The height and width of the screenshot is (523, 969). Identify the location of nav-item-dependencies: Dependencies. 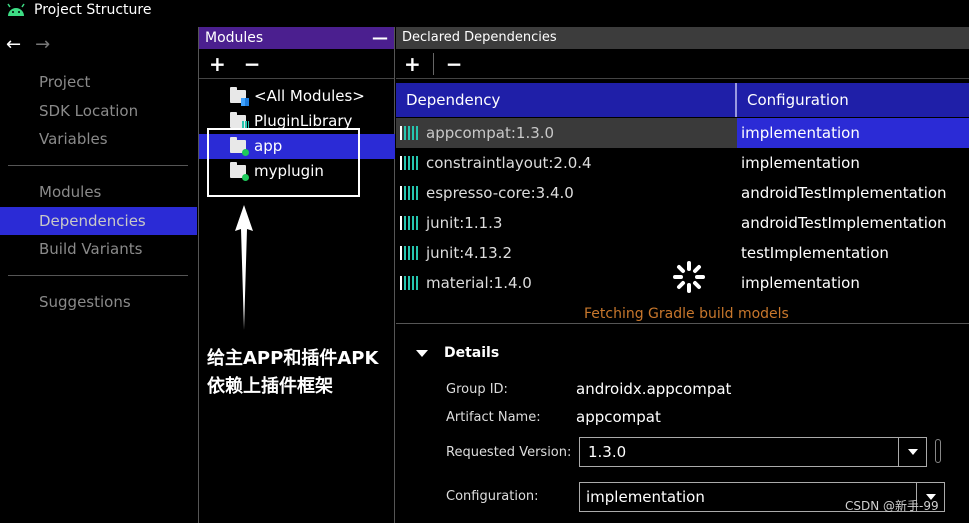
(98, 221).